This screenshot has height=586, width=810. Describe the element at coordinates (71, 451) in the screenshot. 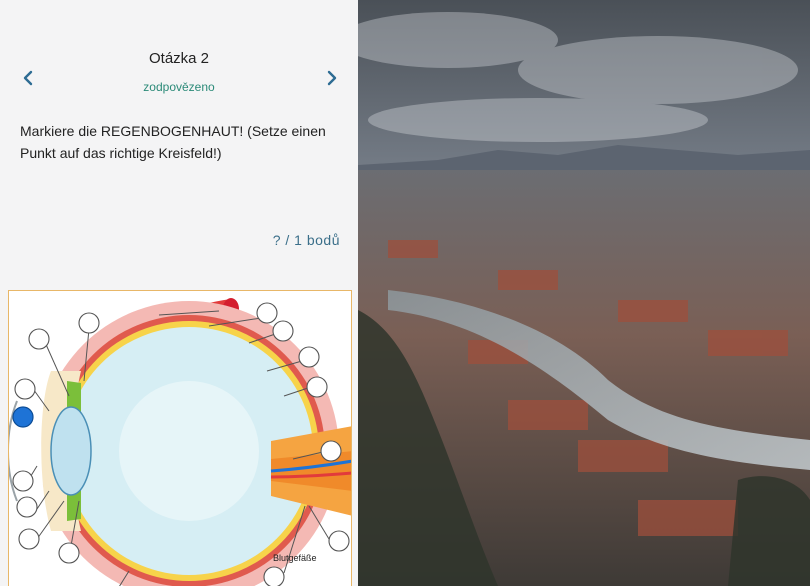

I see `lens` at that location.